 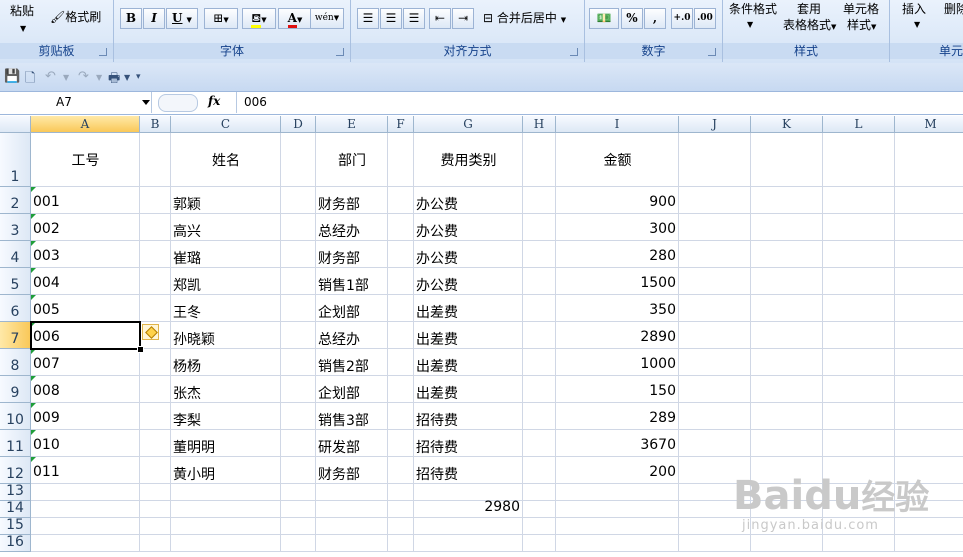 I want to click on new-document-icon: 🗋, so click(x=30, y=80).